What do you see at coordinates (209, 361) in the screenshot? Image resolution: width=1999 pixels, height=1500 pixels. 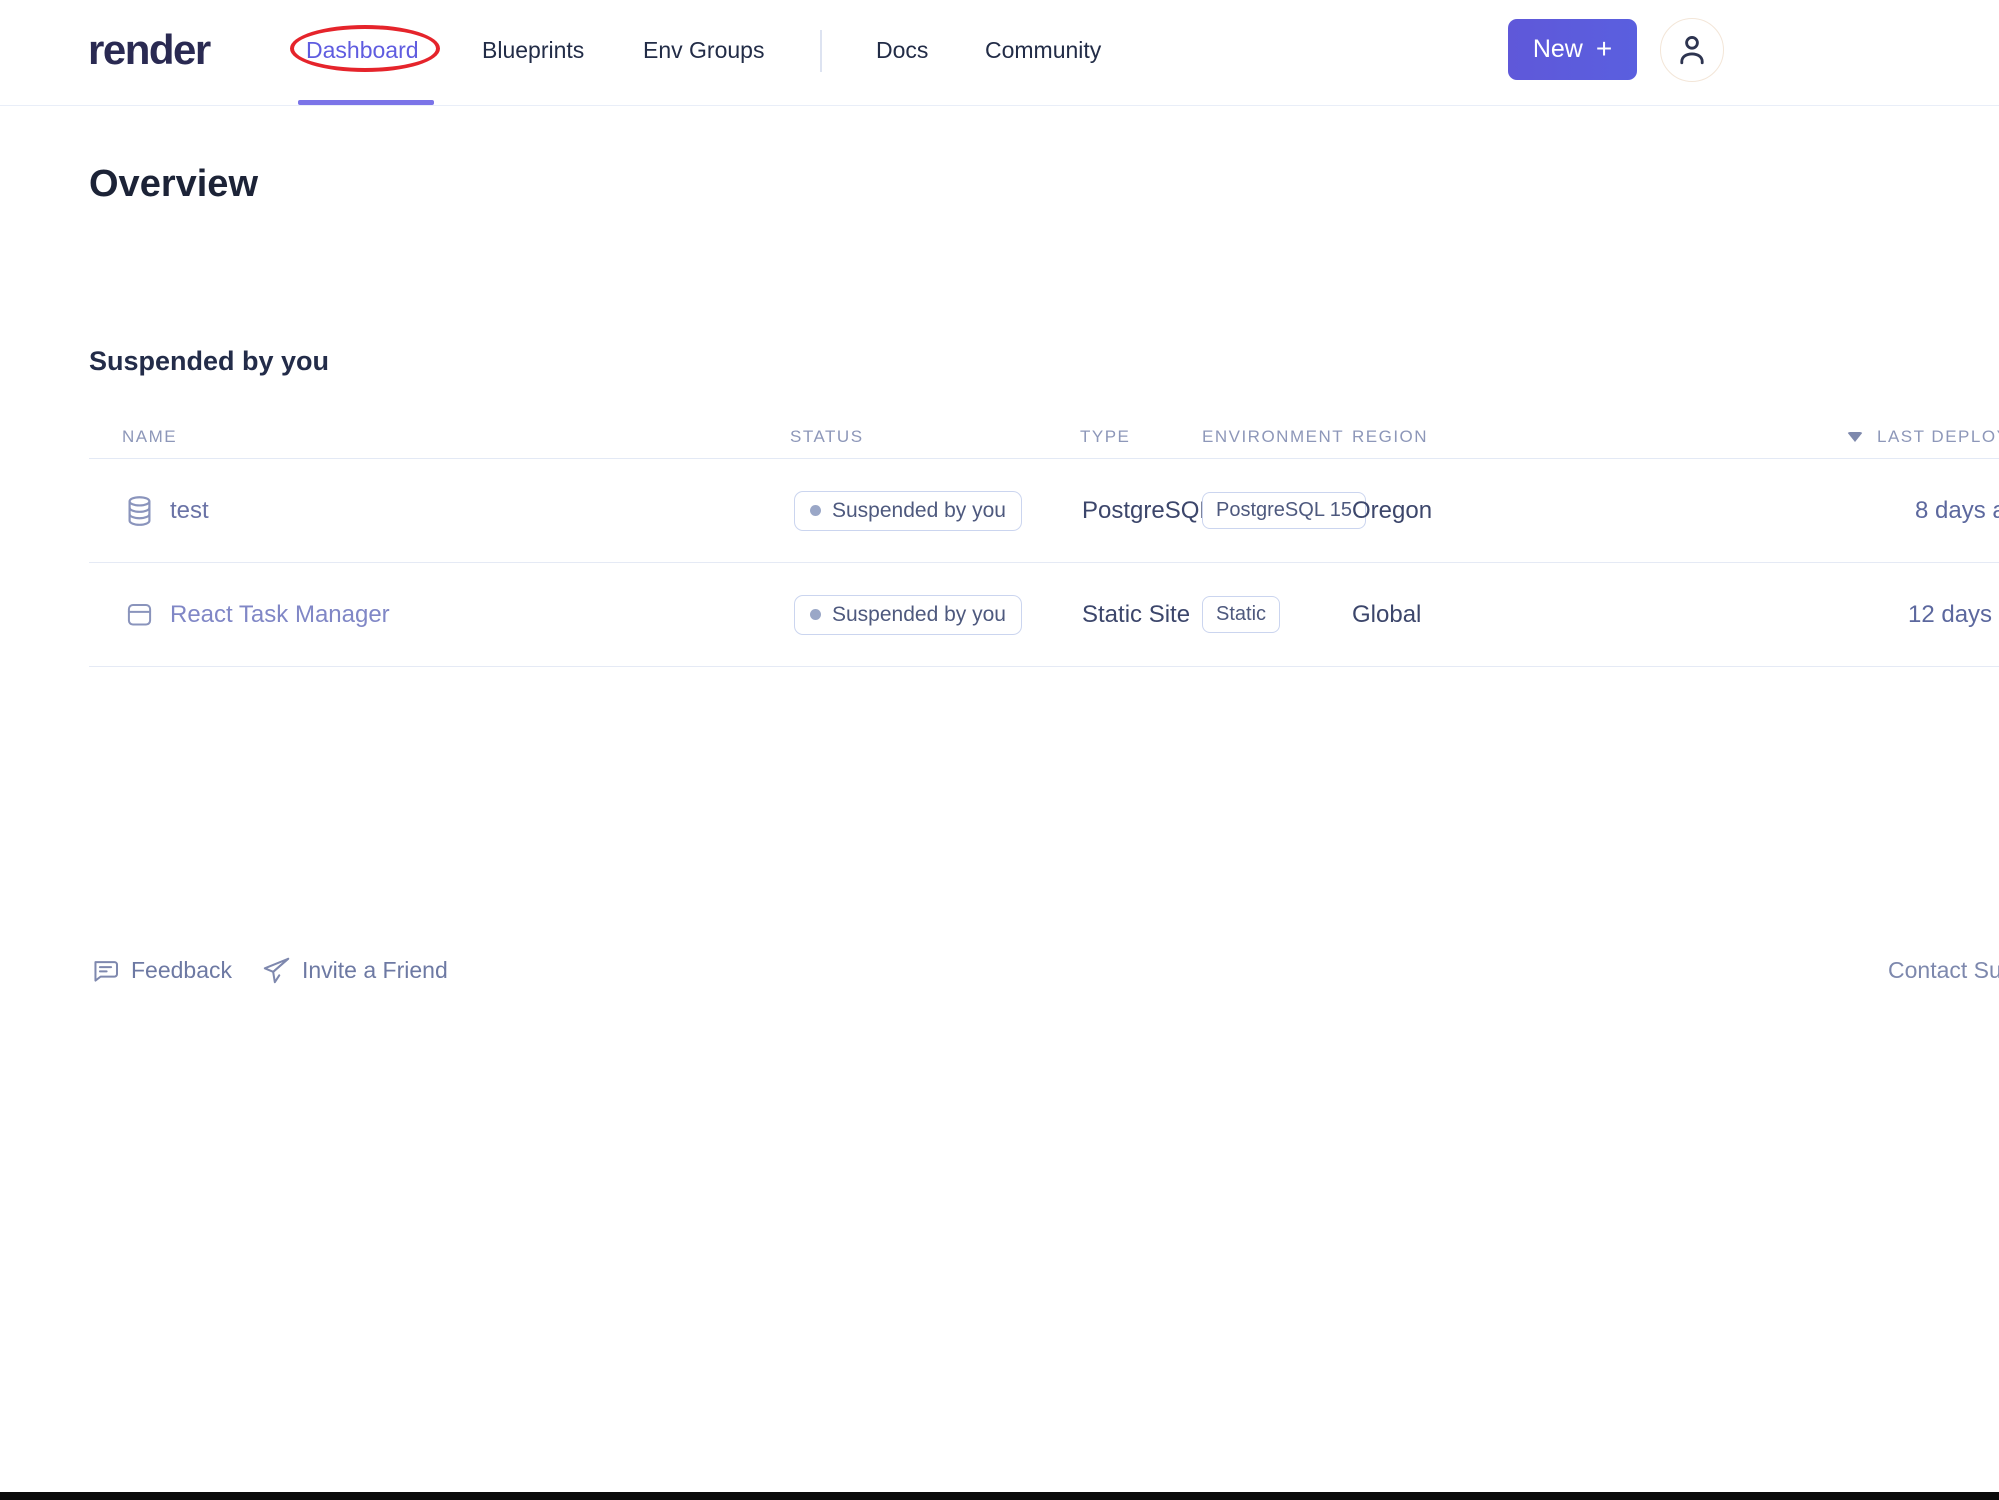 I see `section-title-suspended: Suspended by you` at bounding box center [209, 361].